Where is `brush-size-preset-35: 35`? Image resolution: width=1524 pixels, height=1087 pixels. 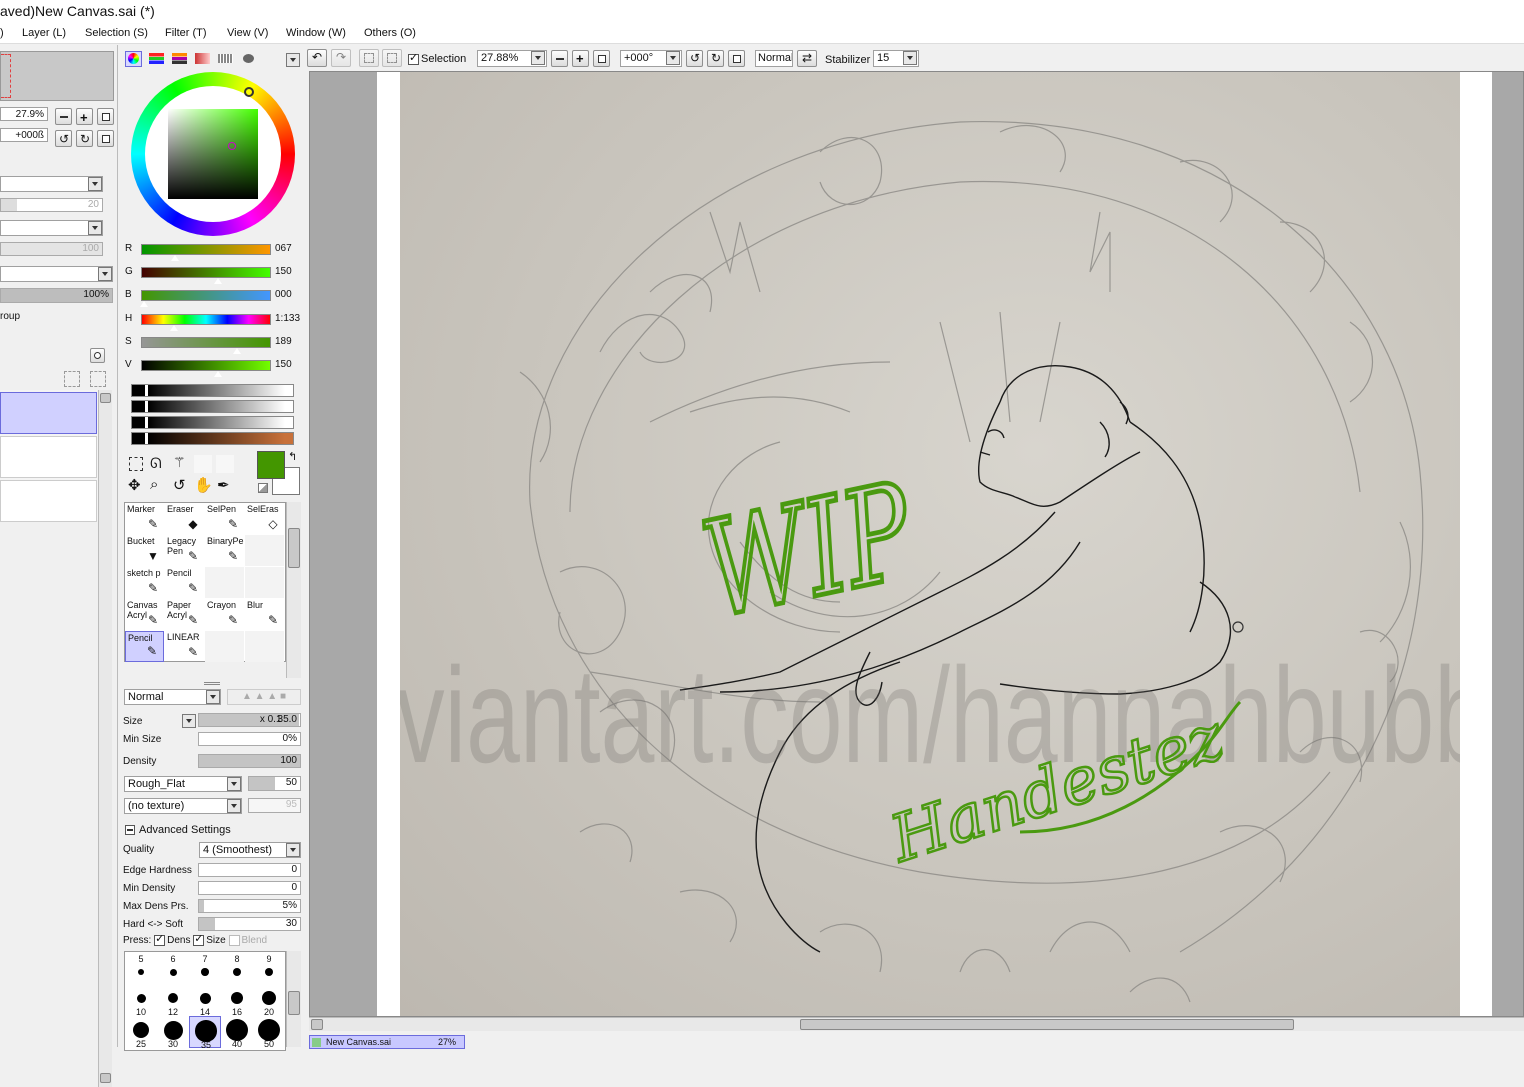 brush-size-preset-35: 35 is located at coordinates (205, 1033).